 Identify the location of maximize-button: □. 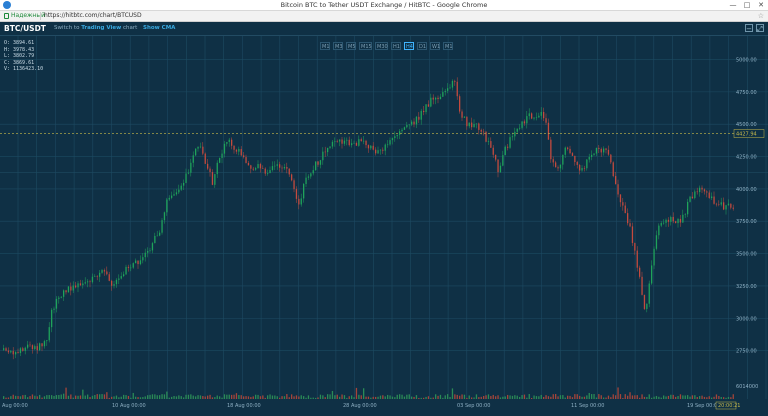
(747, 5).